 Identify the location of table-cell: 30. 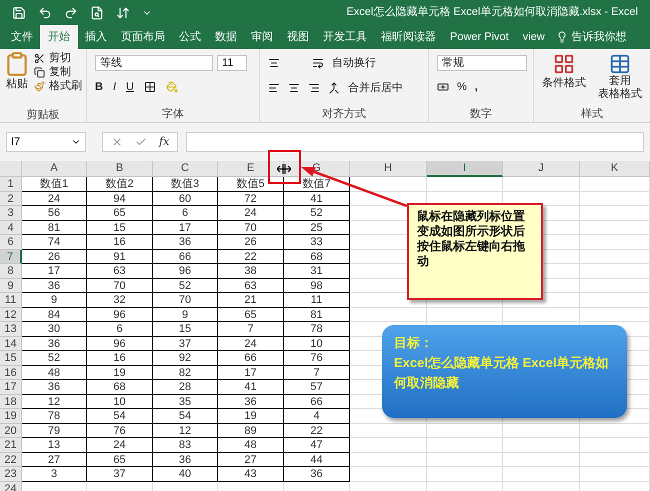
(54, 329).